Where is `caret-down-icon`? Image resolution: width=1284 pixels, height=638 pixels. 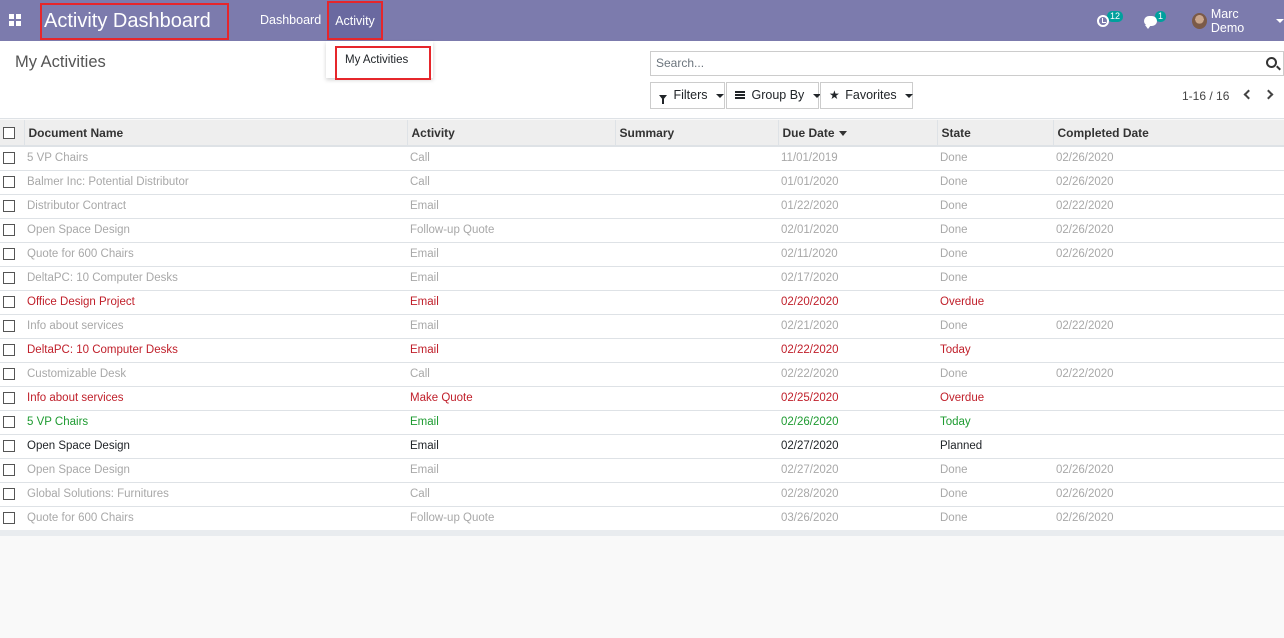
caret-down-icon is located at coordinates (1280, 20).